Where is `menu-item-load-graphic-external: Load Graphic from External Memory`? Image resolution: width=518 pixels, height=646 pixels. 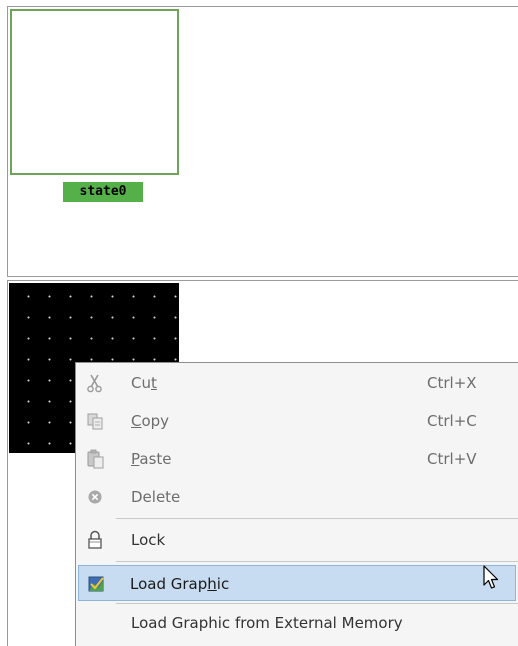 menu-item-load-graphic-external: Load Graphic from External Memory is located at coordinates (298, 623).